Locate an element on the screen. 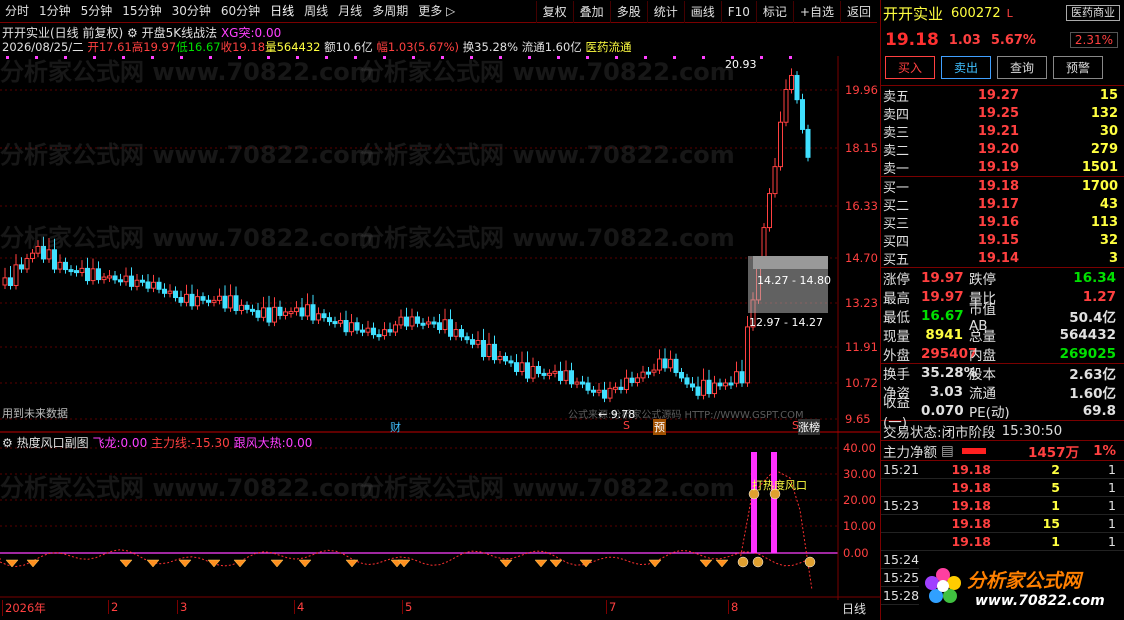 This screenshot has height=620, width=1124. status-time: 15:30:50 is located at coordinates (1032, 430).